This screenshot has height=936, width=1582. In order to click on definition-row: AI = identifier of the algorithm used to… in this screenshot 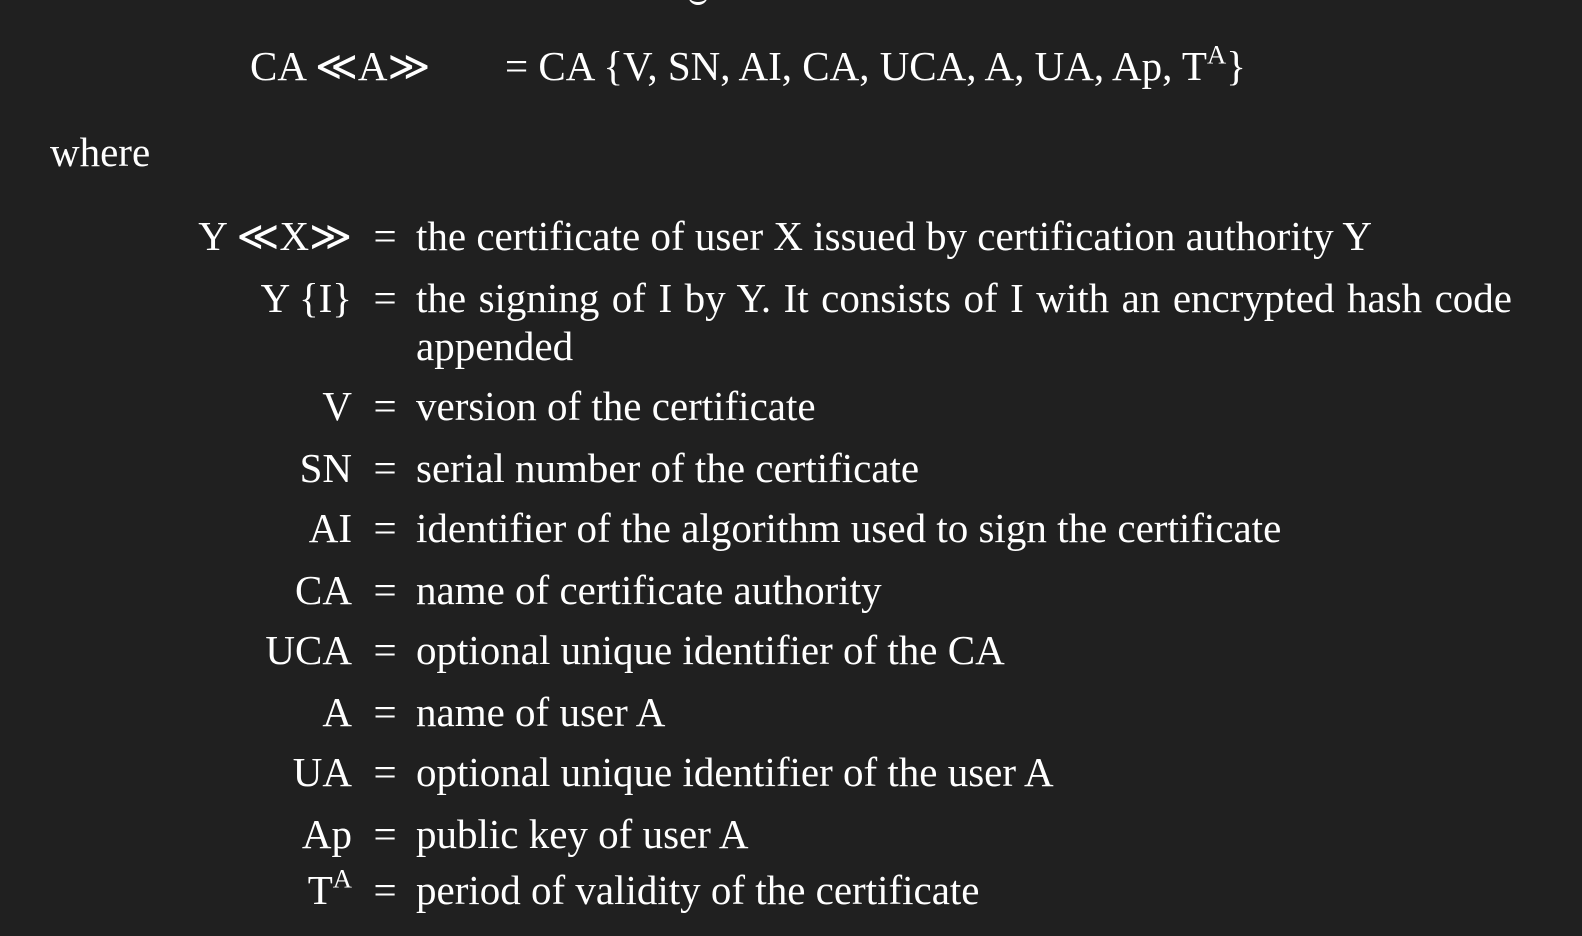, I will do `click(791, 528)`.